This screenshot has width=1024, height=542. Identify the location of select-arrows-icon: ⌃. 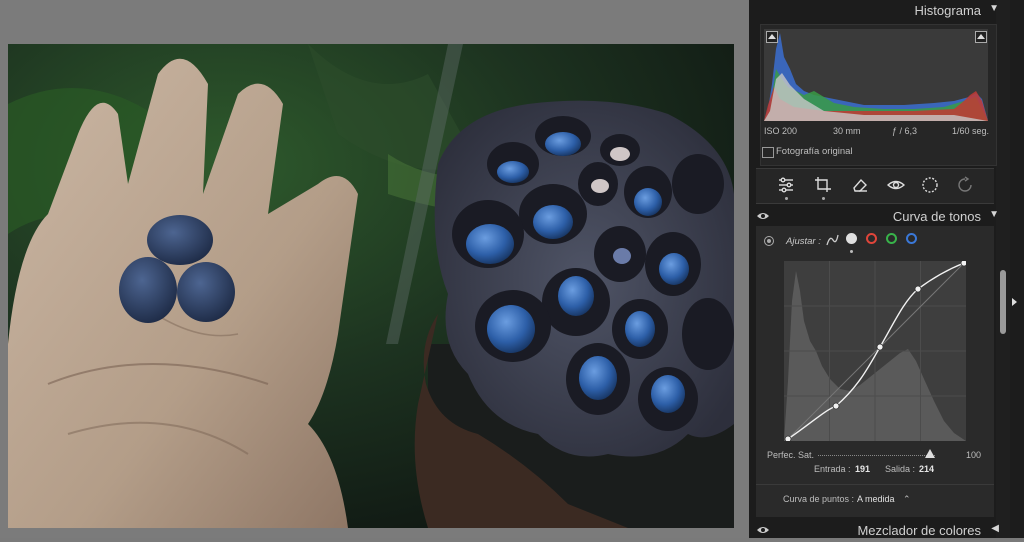
(907, 499).